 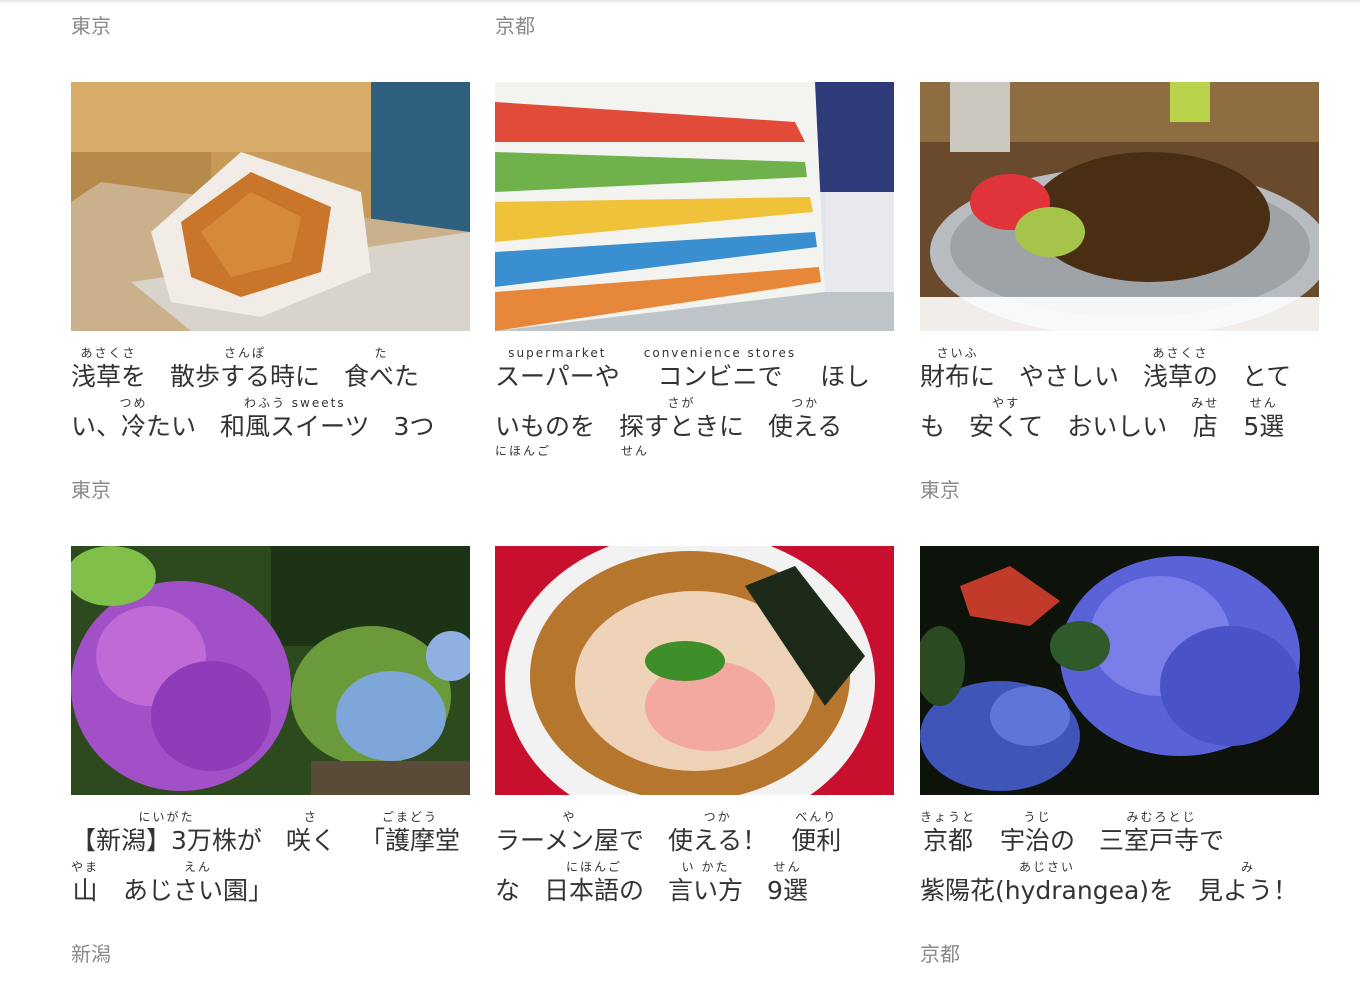 I want to click on ruby-group: せん, so click(x=635, y=451).